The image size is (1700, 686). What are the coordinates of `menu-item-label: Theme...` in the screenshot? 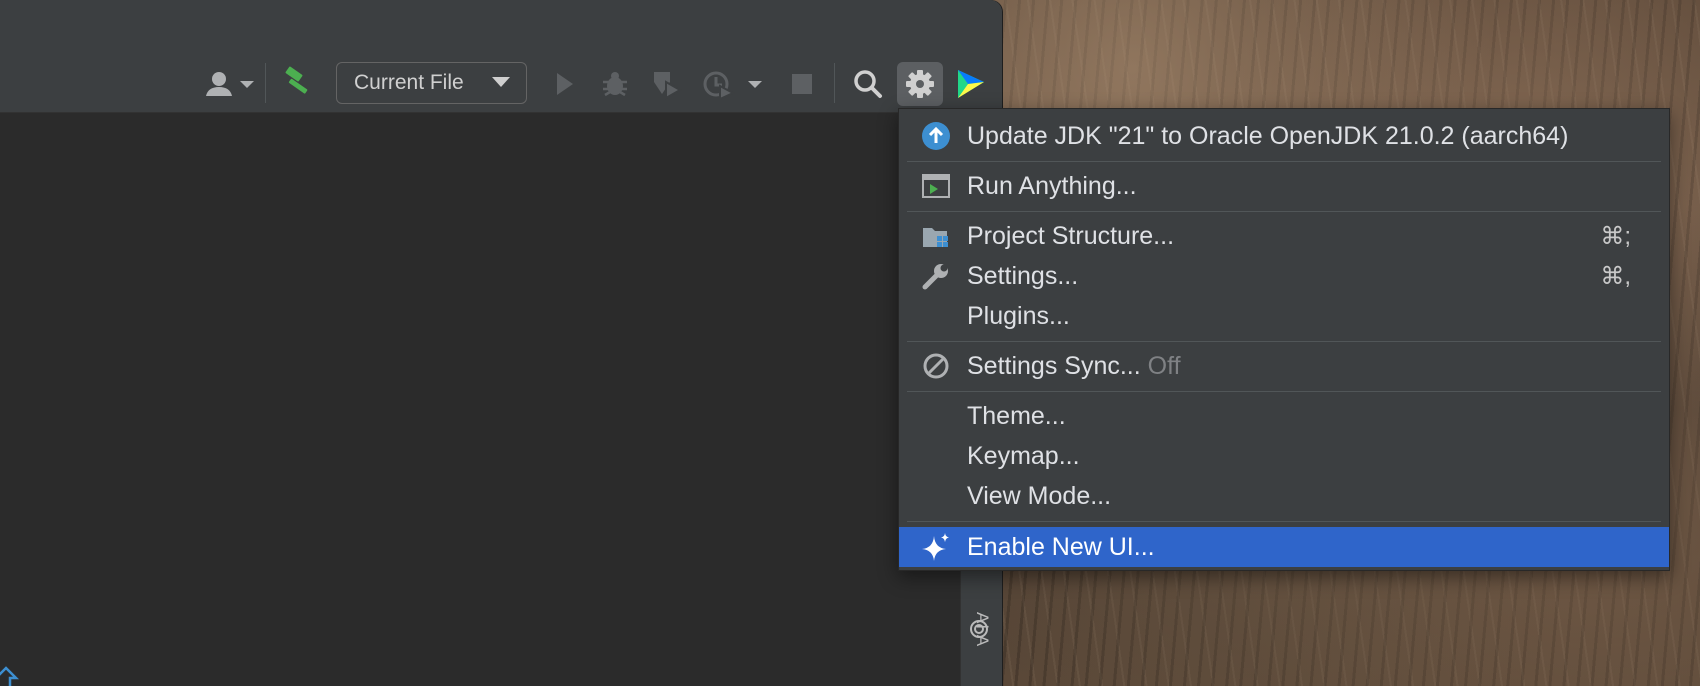 It's located at (1016, 416).